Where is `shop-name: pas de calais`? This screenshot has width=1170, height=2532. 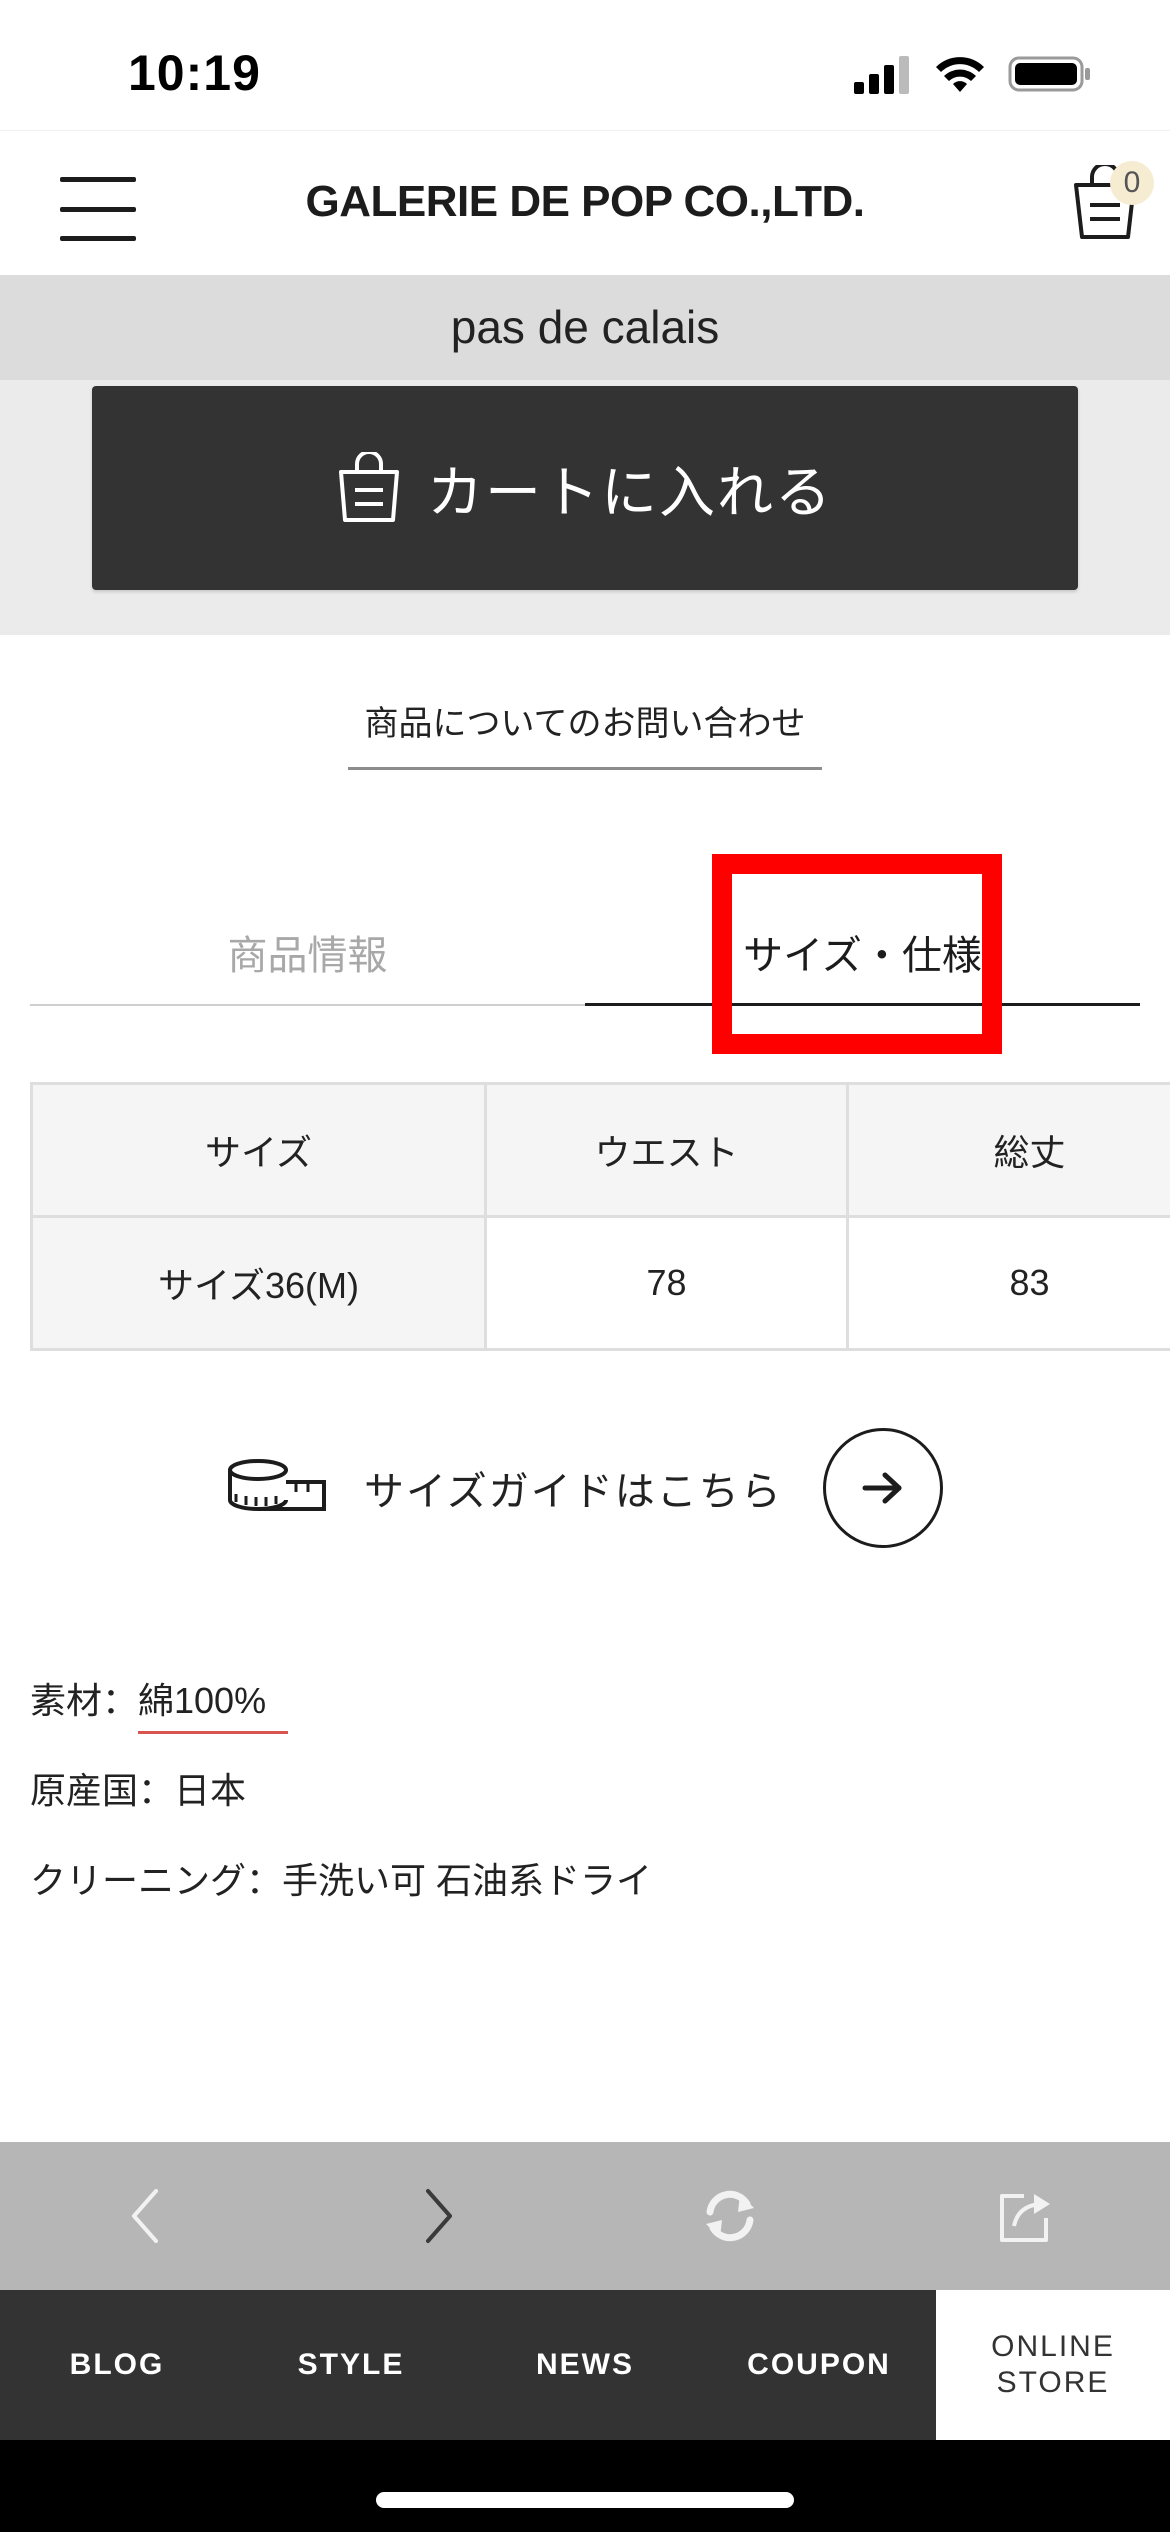
shop-name: pas de calais is located at coordinates (585, 327).